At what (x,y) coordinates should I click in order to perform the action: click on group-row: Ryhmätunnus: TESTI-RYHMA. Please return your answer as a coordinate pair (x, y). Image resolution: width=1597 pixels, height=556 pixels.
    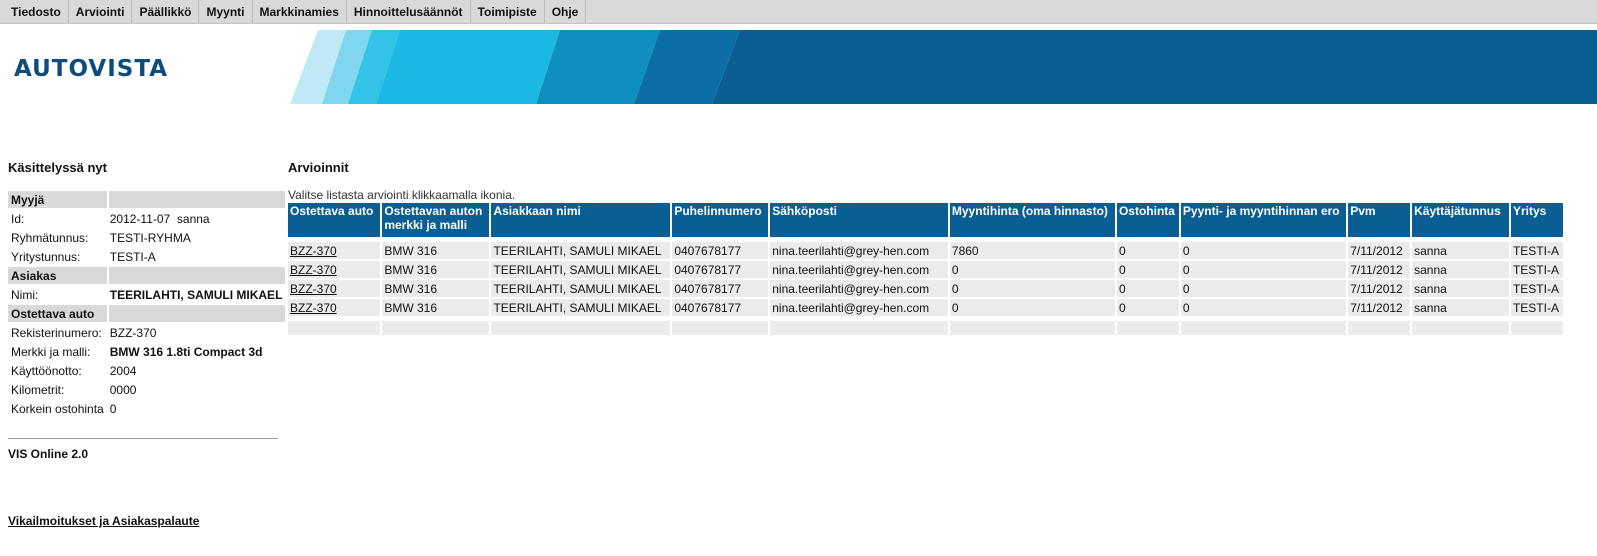
    Looking at the image, I should click on (146, 237).